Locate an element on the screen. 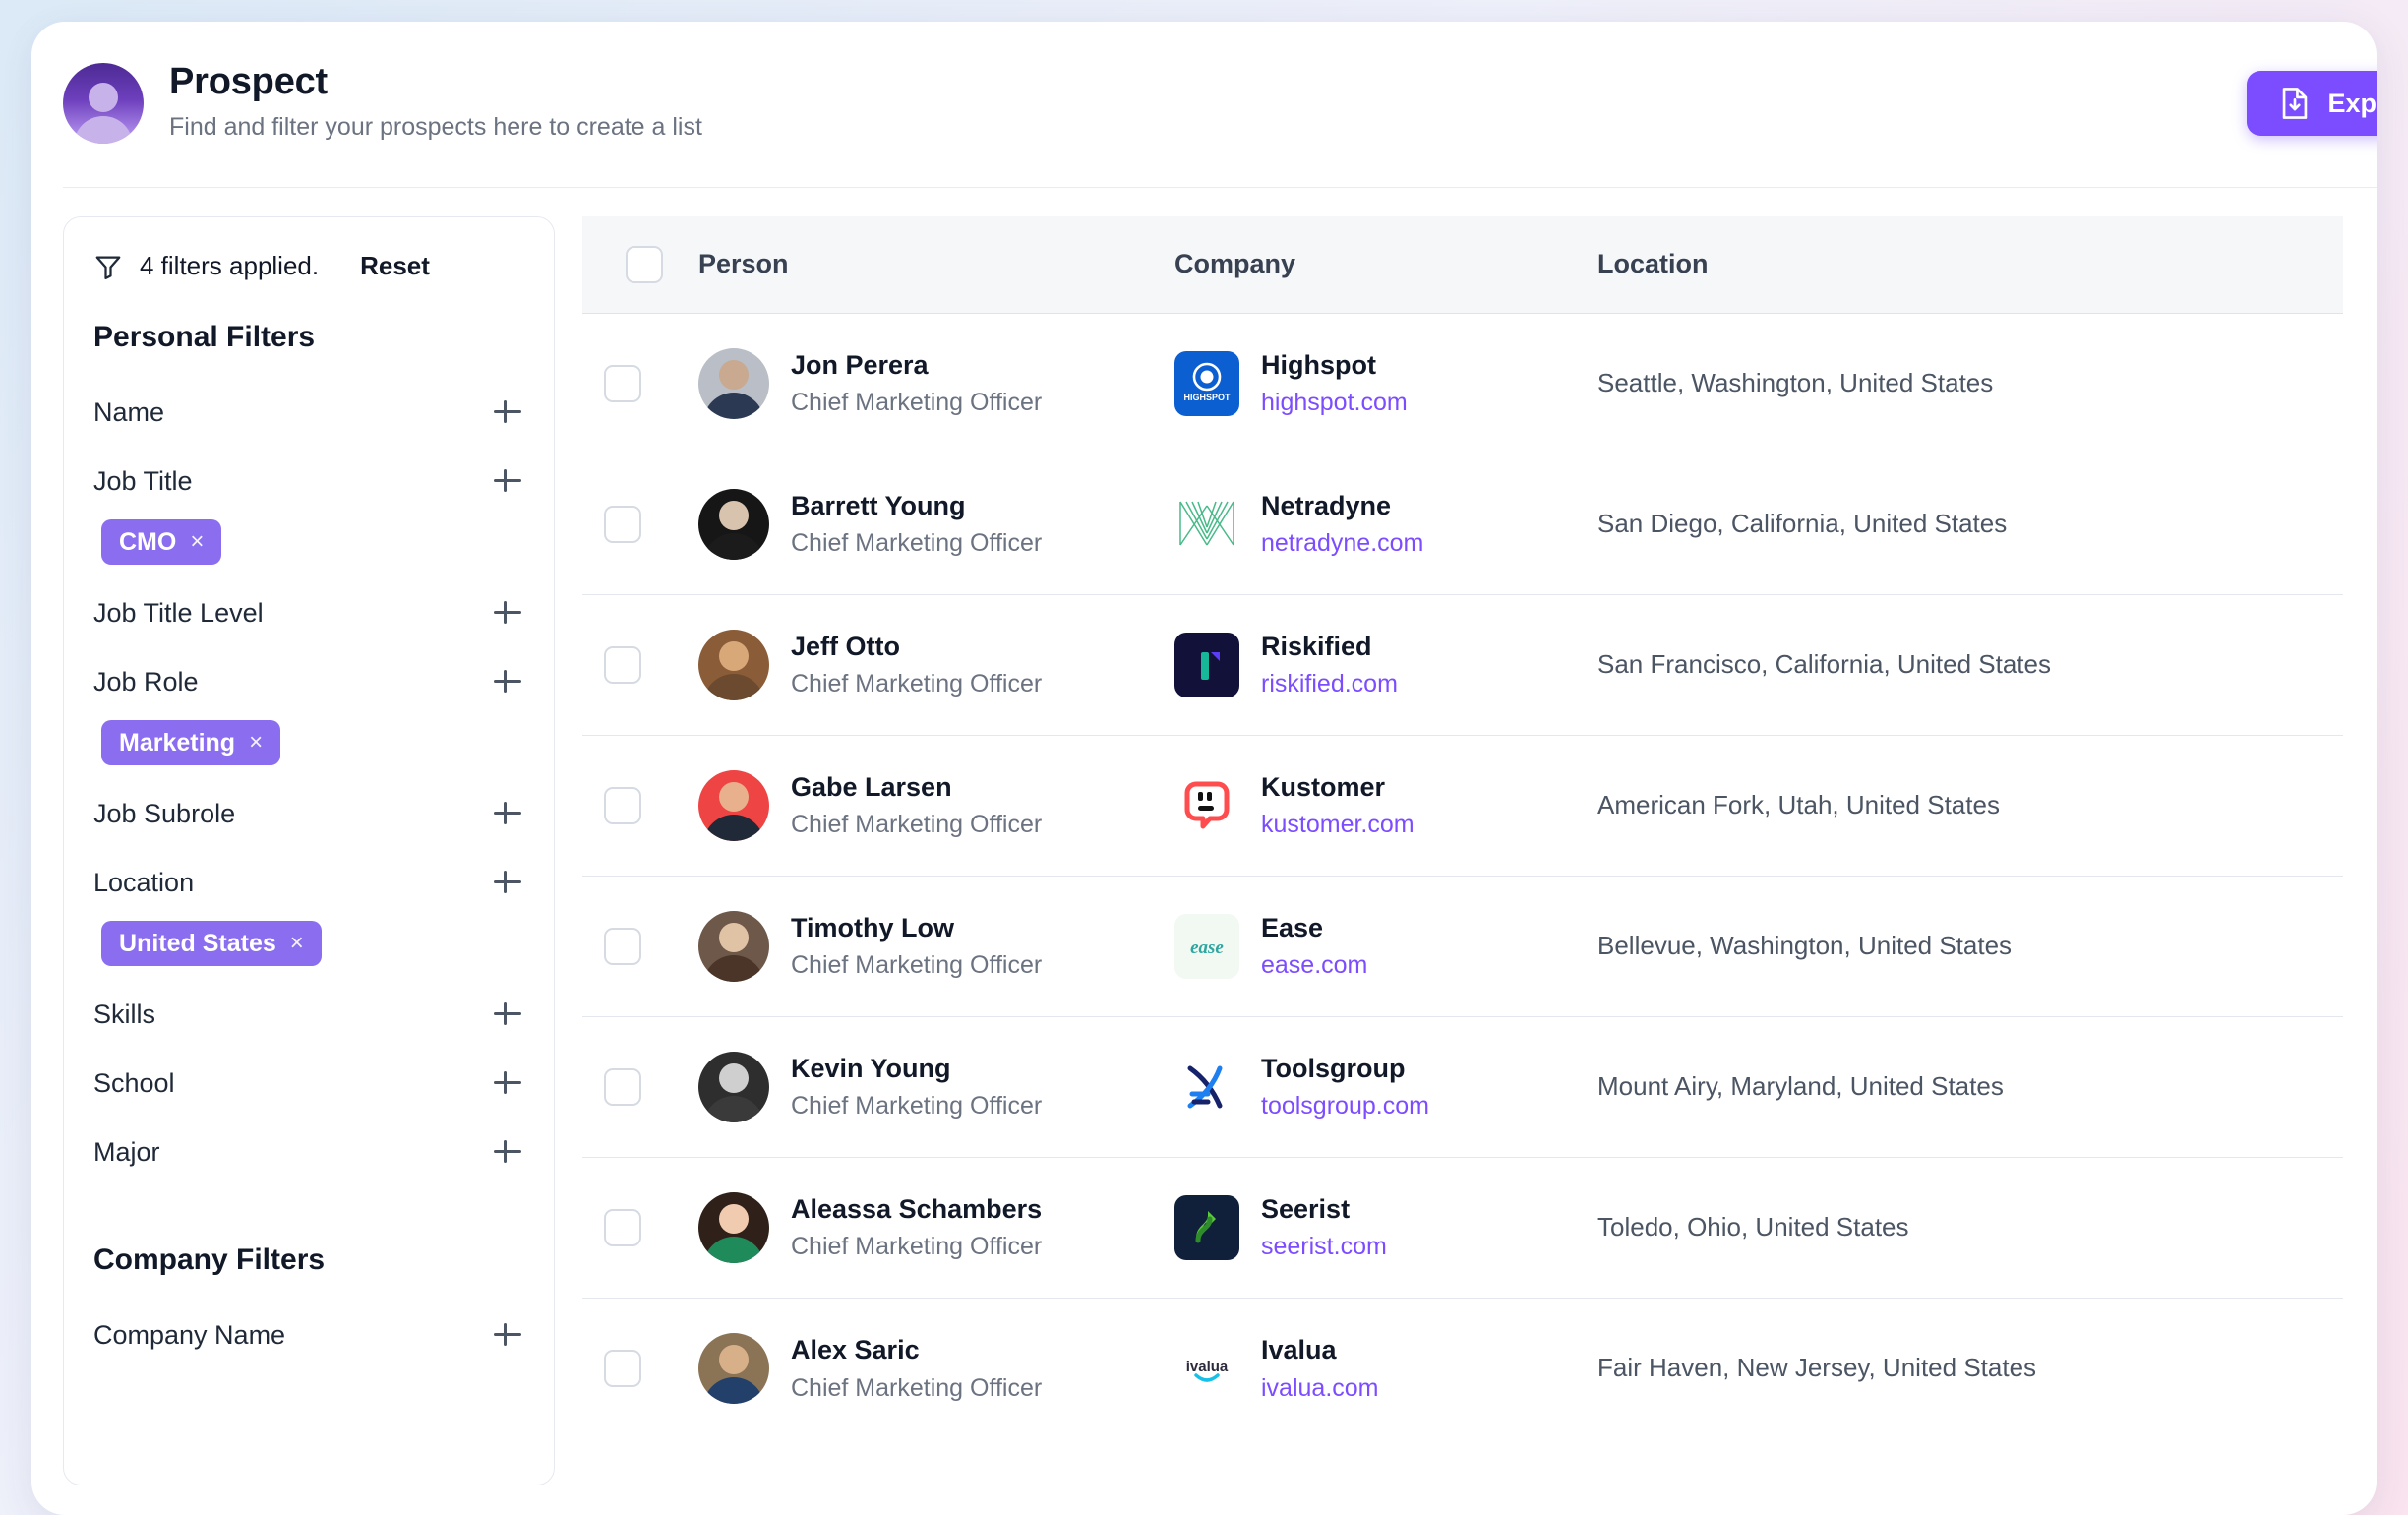  company-domain-link: riskified.com is located at coordinates (1329, 684).